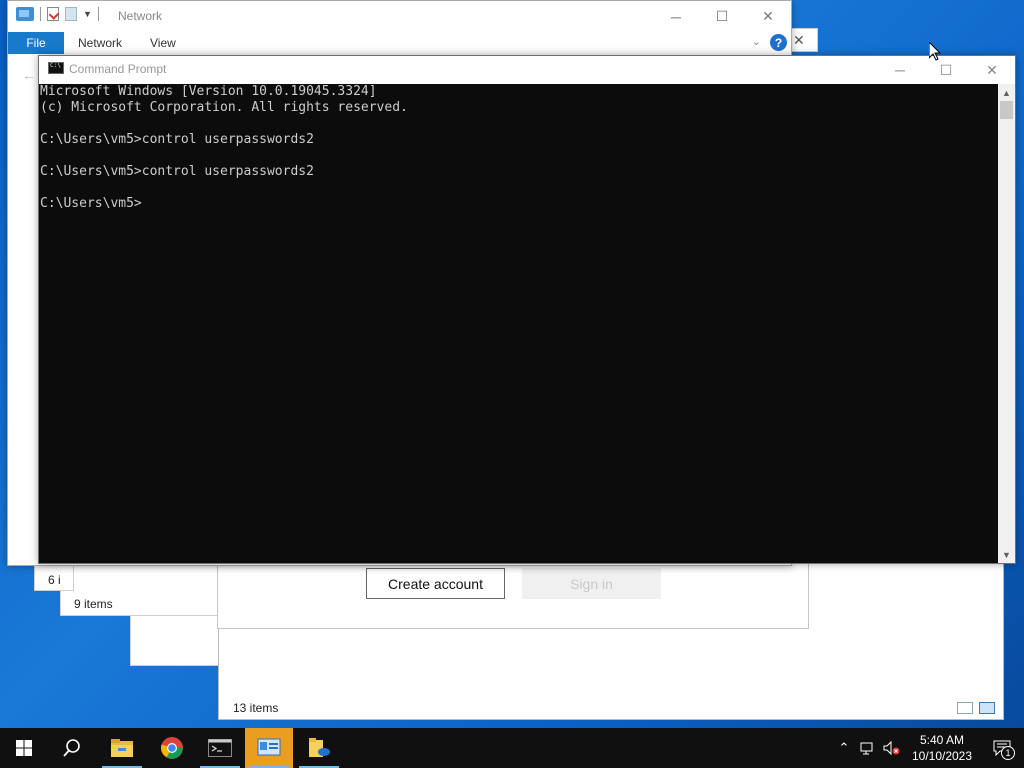  I want to click on expand-ribbon-icon: ⌄, so click(756, 41).